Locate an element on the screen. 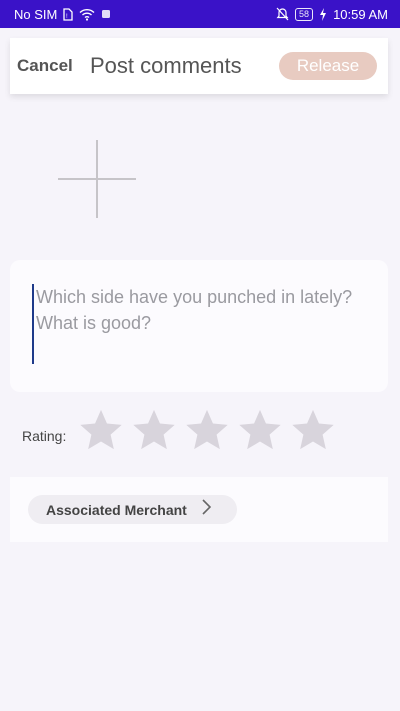 This screenshot has width=400, height=711. page-title: Post comments is located at coordinates (166, 65).